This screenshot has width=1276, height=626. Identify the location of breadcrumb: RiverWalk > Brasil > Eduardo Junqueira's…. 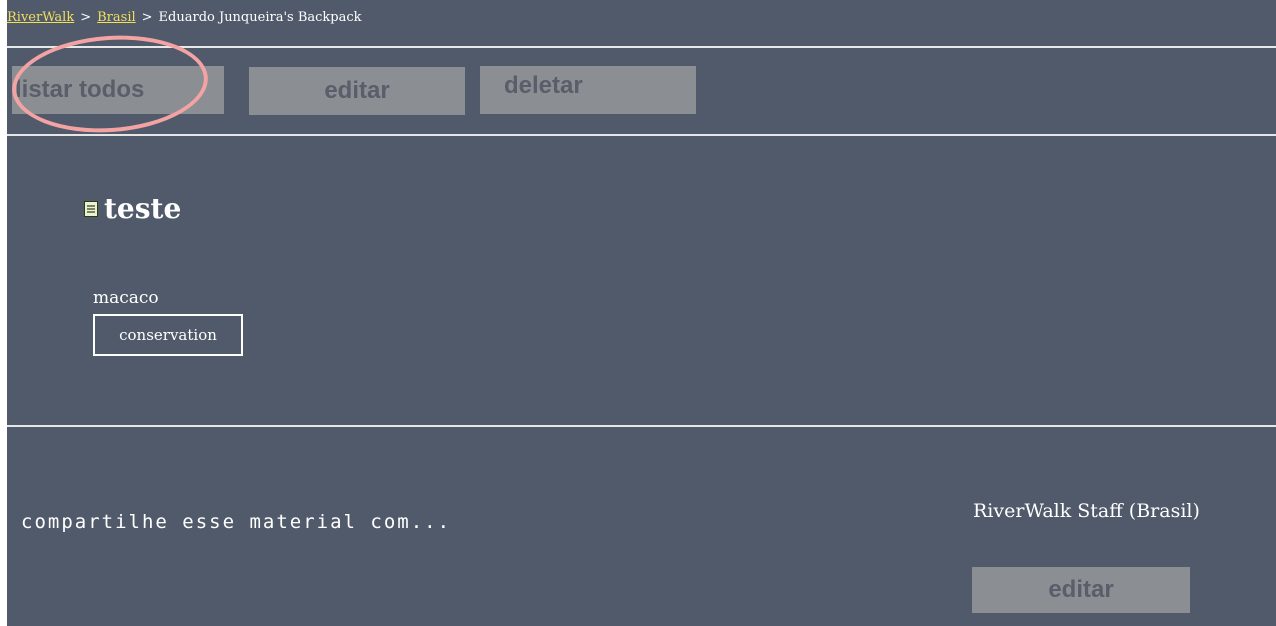
(641, 21).